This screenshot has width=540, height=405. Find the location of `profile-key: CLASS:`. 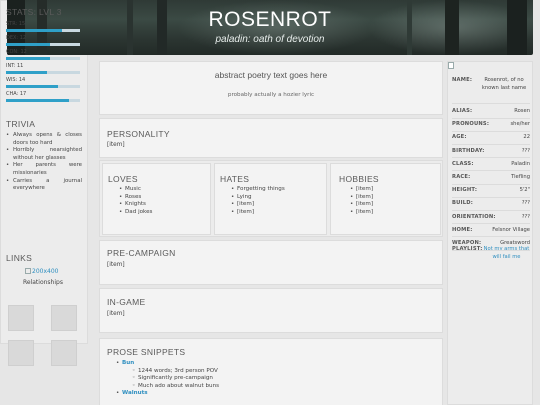

profile-key: CLASS: is located at coordinates (463, 163).